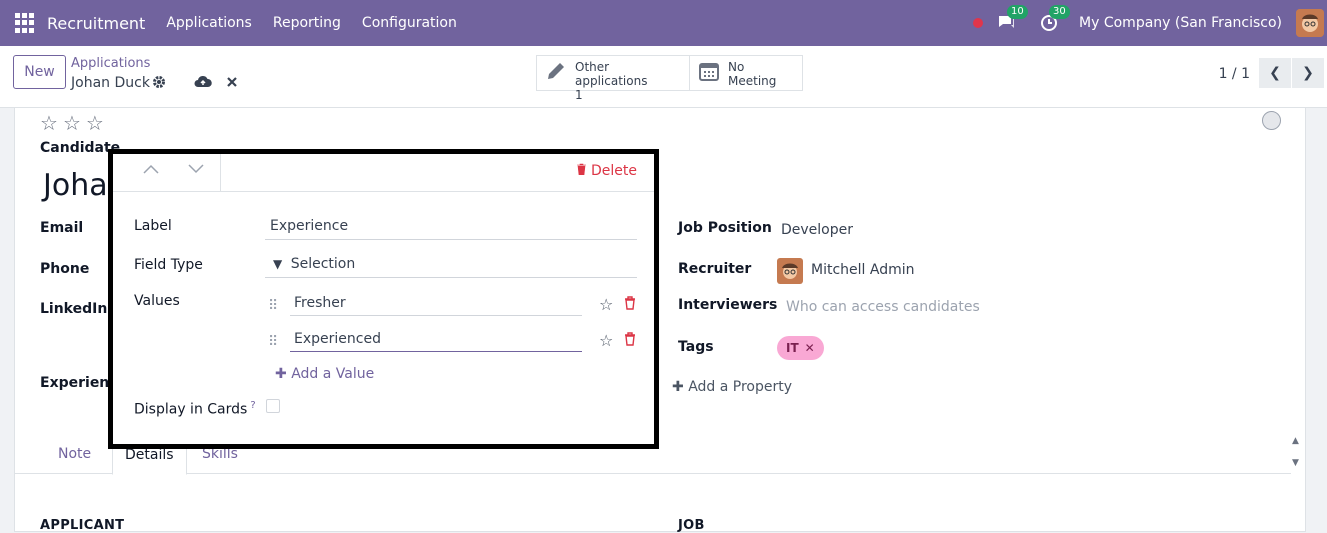 This screenshot has height=533, width=1327. I want to click on priority-stars: ☆ ☆ ☆, so click(72, 123).